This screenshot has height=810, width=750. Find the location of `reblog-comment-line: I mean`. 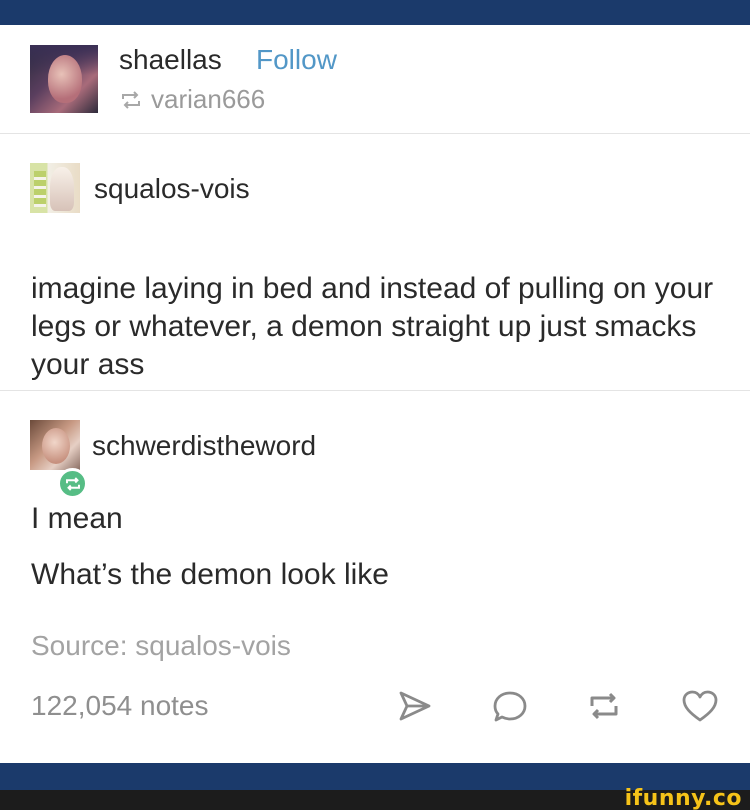

reblog-comment-line: I mean is located at coordinates (77, 518).